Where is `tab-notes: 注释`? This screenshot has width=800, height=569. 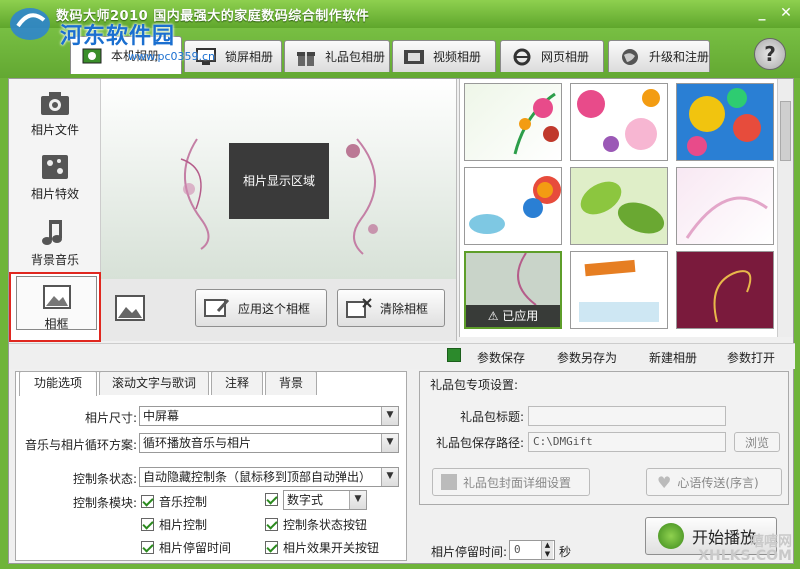 tab-notes: 注释 is located at coordinates (237, 383).